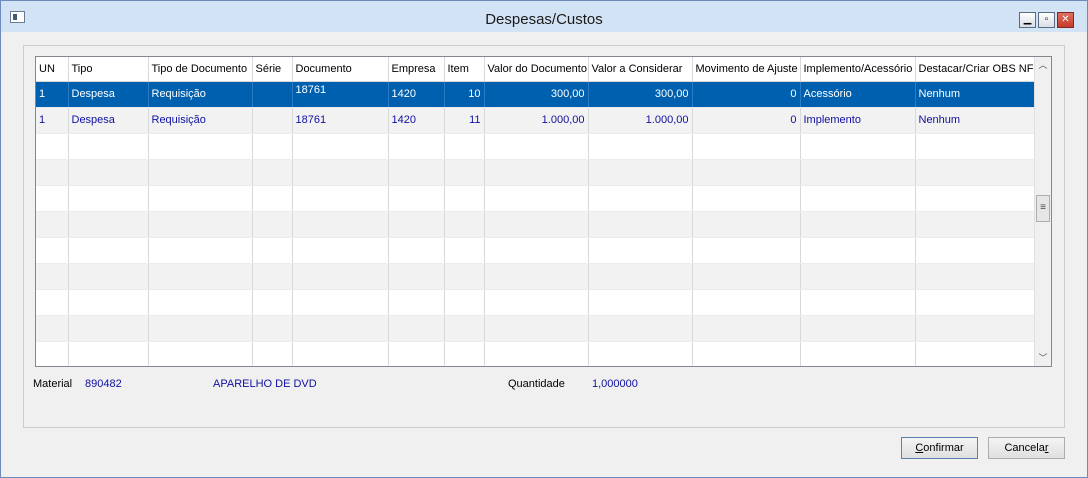  Describe the element at coordinates (272, 69) in the screenshot. I see `col-header-serie: Série` at that location.